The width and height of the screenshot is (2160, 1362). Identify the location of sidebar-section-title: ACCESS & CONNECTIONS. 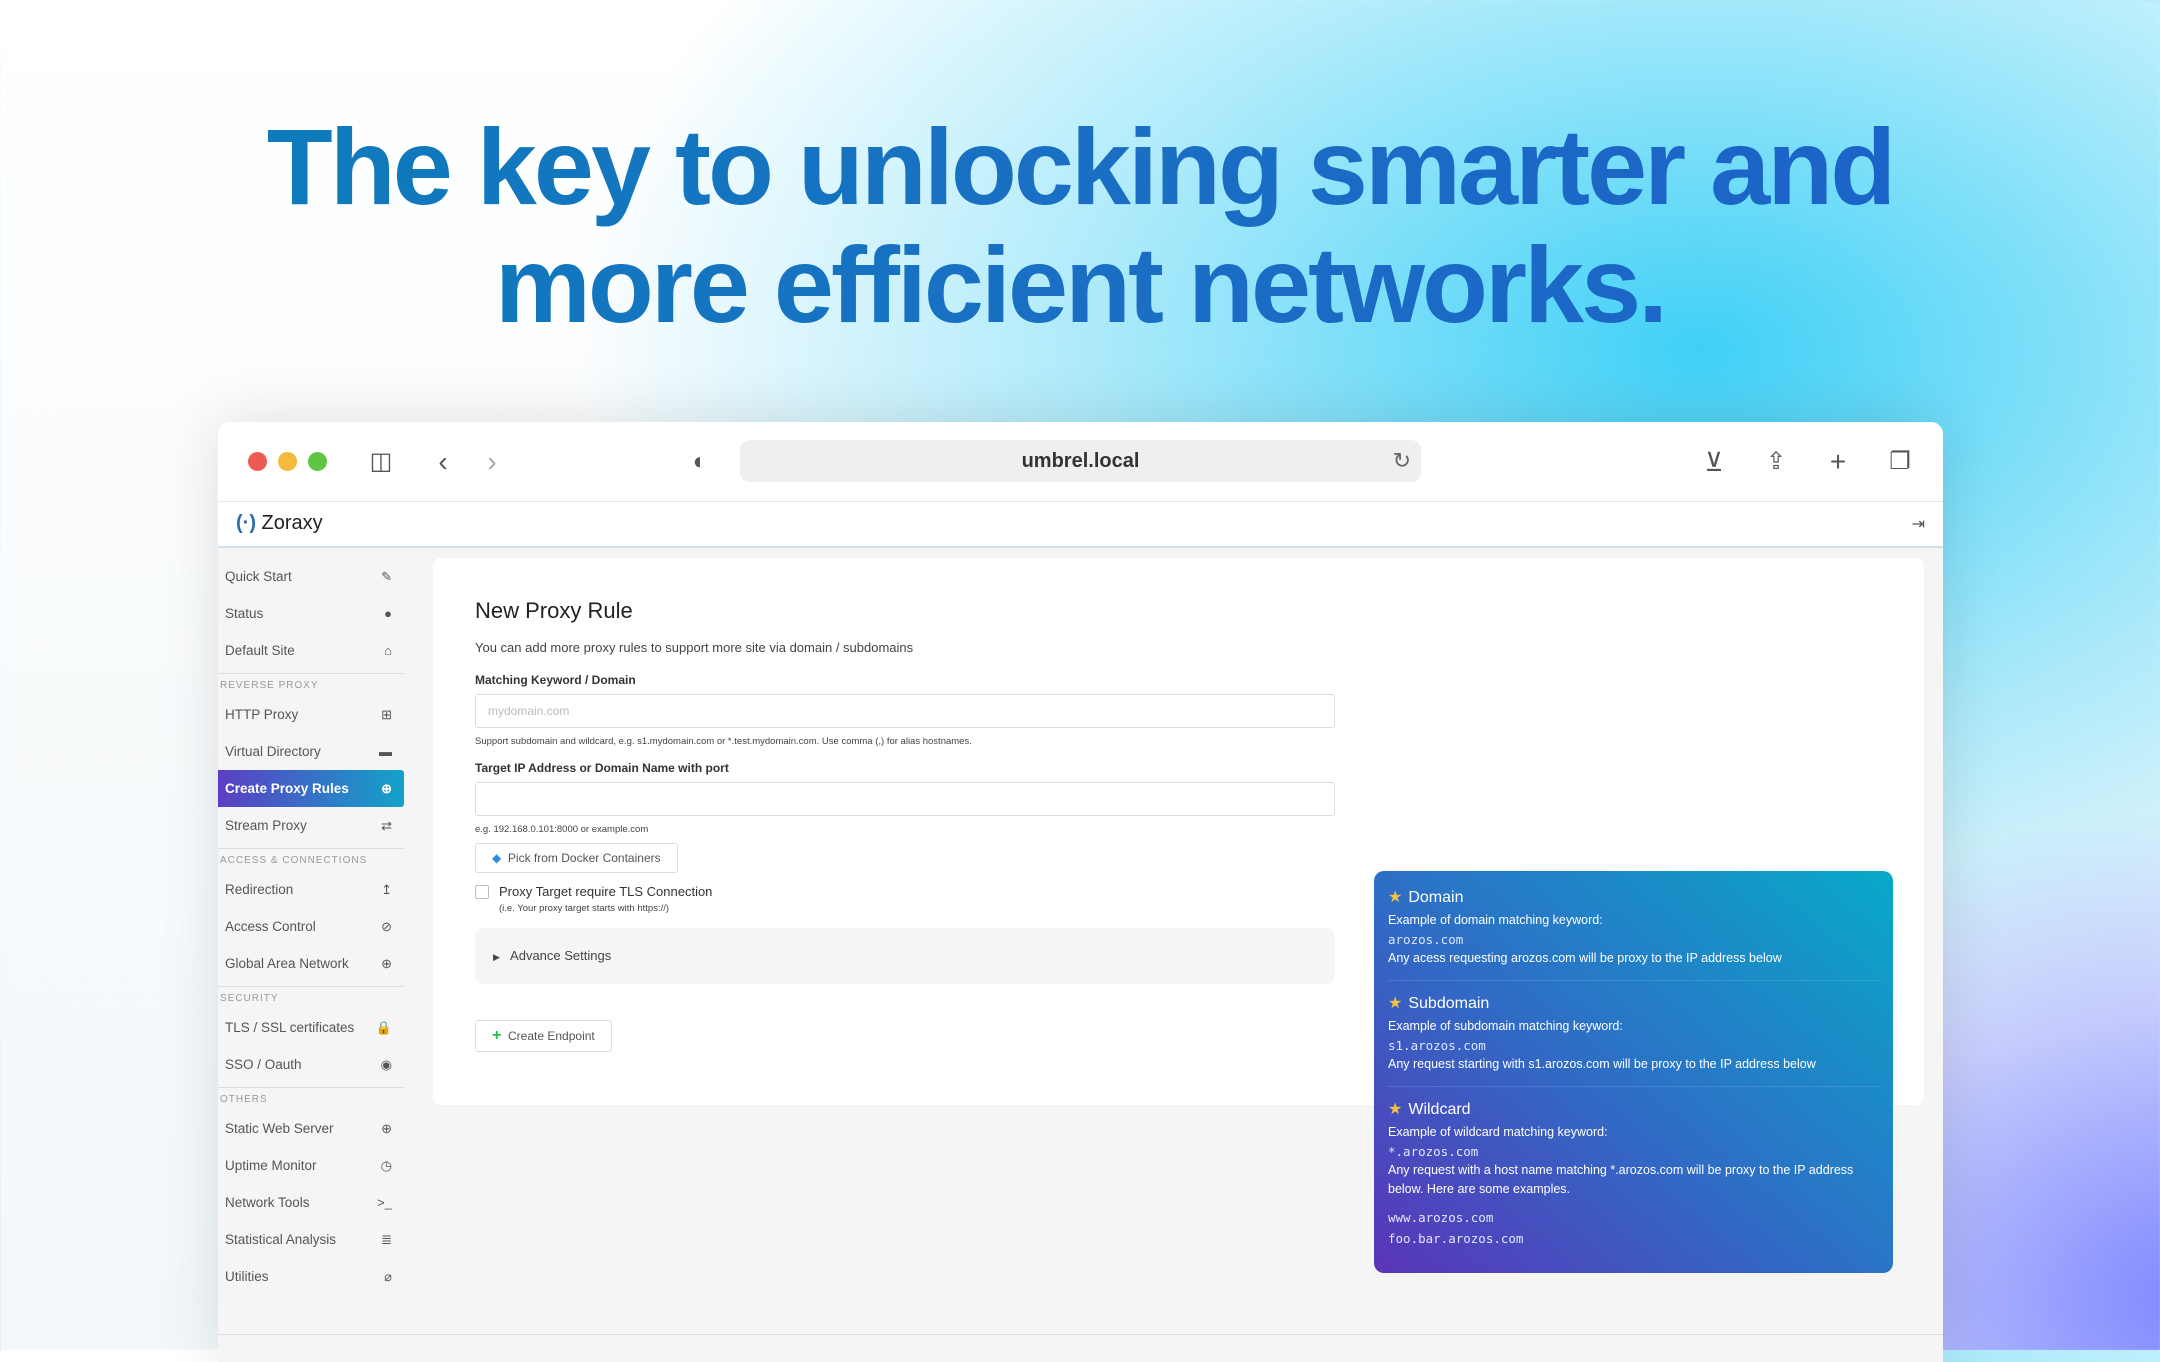
(311, 859).